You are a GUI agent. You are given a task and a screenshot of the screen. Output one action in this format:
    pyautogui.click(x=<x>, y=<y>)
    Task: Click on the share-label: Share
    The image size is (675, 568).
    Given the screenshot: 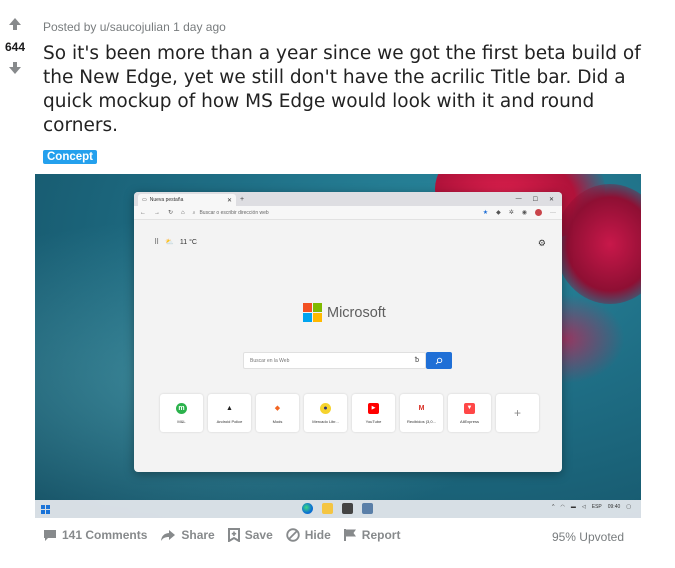 What is the action you would take?
    pyautogui.click(x=198, y=535)
    